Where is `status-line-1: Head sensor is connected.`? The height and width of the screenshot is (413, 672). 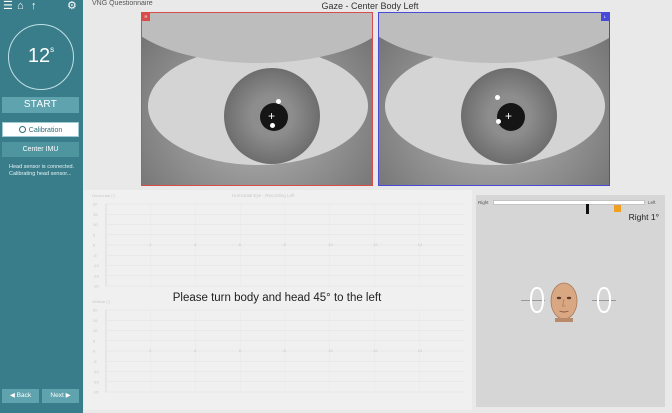
status-line-1: Head sensor is connected. is located at coordinates (42, 167).